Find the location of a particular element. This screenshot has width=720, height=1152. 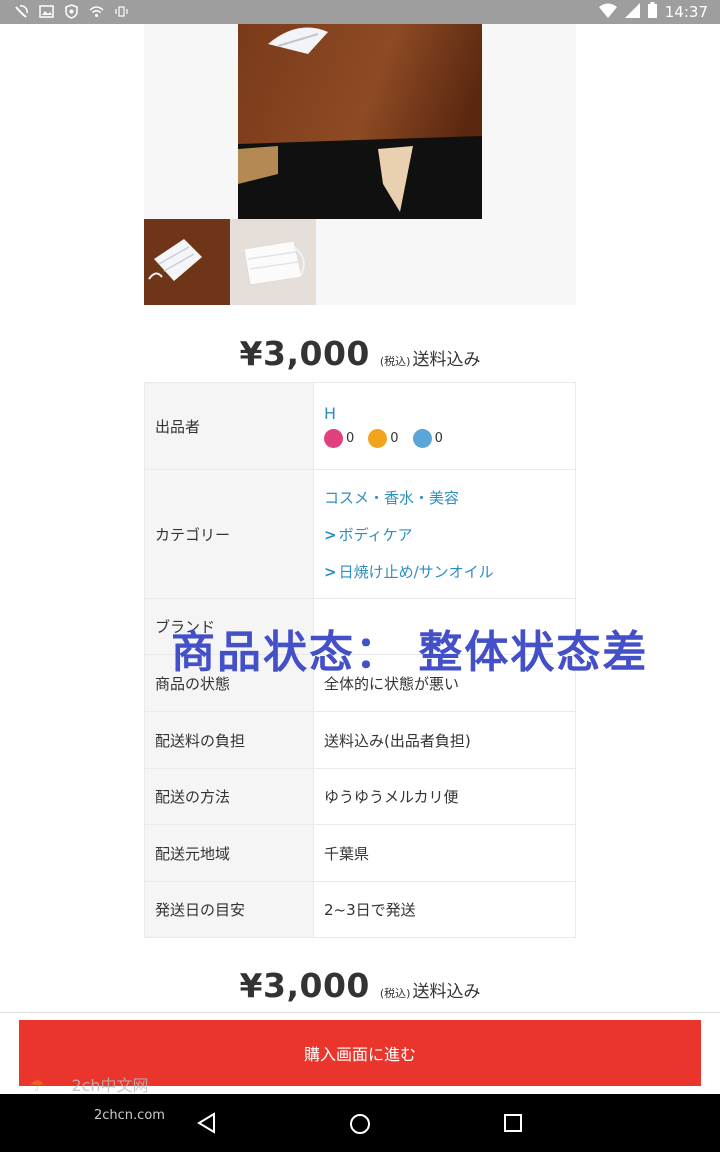

home-icon is located at coordinates (360, 1126).